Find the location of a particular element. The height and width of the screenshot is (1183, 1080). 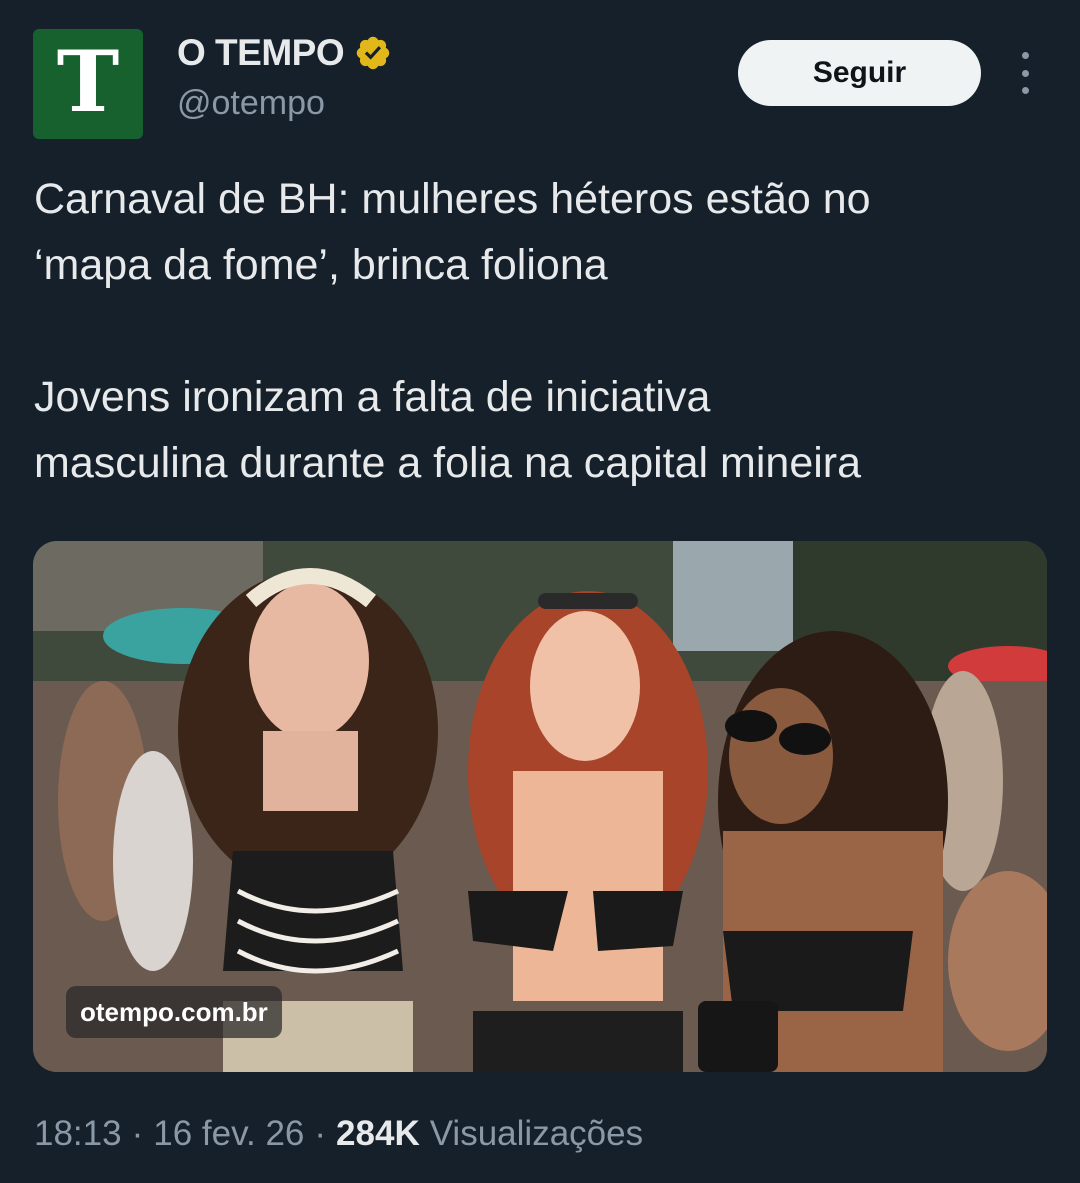

media-watermark: otempo.com.br is located at coordinates (174, 1012).